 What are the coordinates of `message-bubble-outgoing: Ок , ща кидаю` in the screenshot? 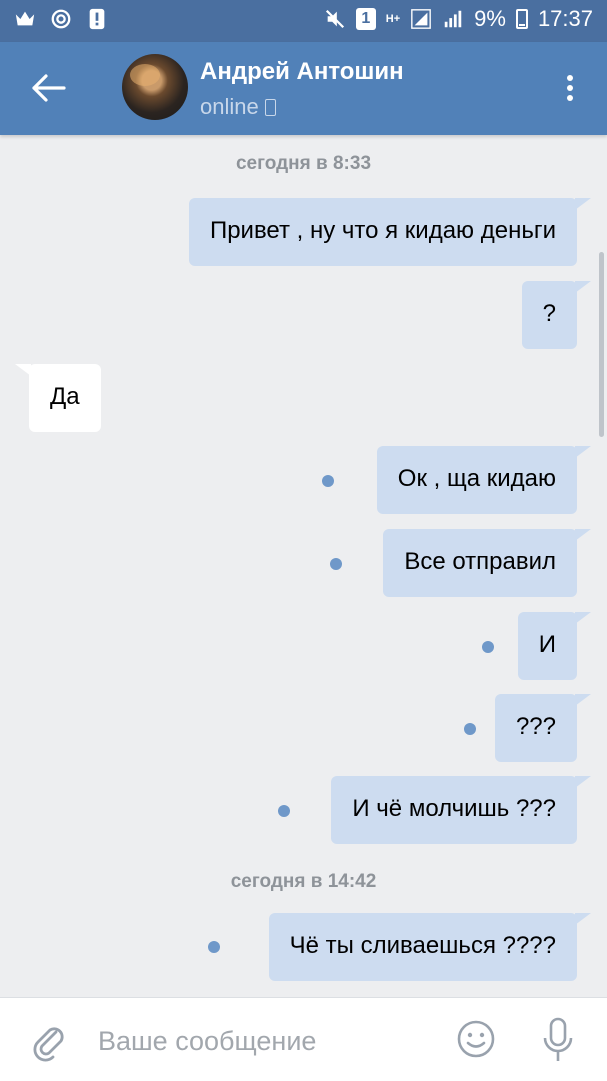 It's located at (484, 480).